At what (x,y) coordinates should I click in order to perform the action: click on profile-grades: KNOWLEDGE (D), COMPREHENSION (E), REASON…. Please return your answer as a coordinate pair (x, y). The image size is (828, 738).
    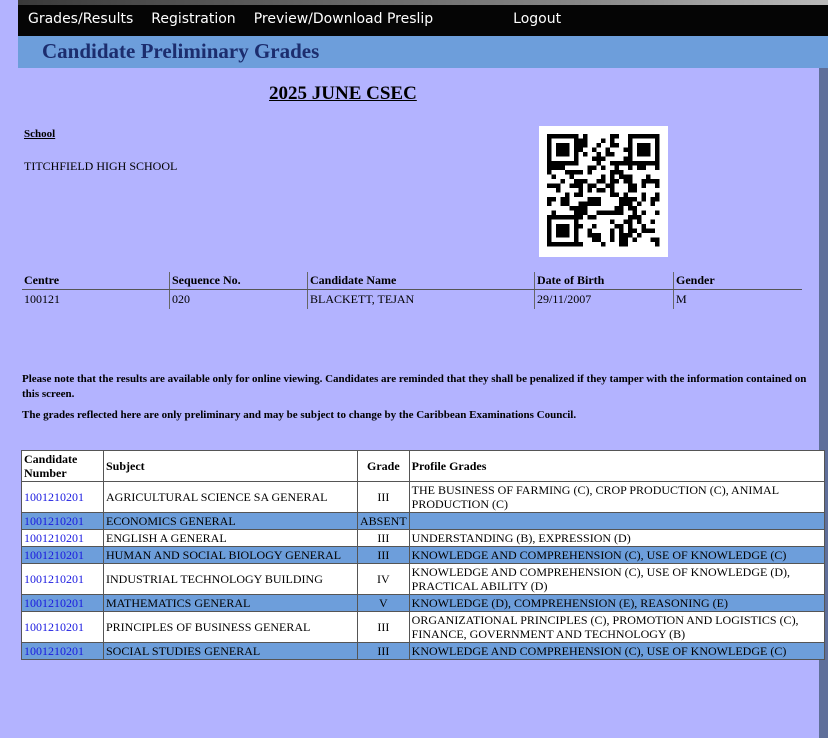
    Looking at the image, I should click on (616, 603).